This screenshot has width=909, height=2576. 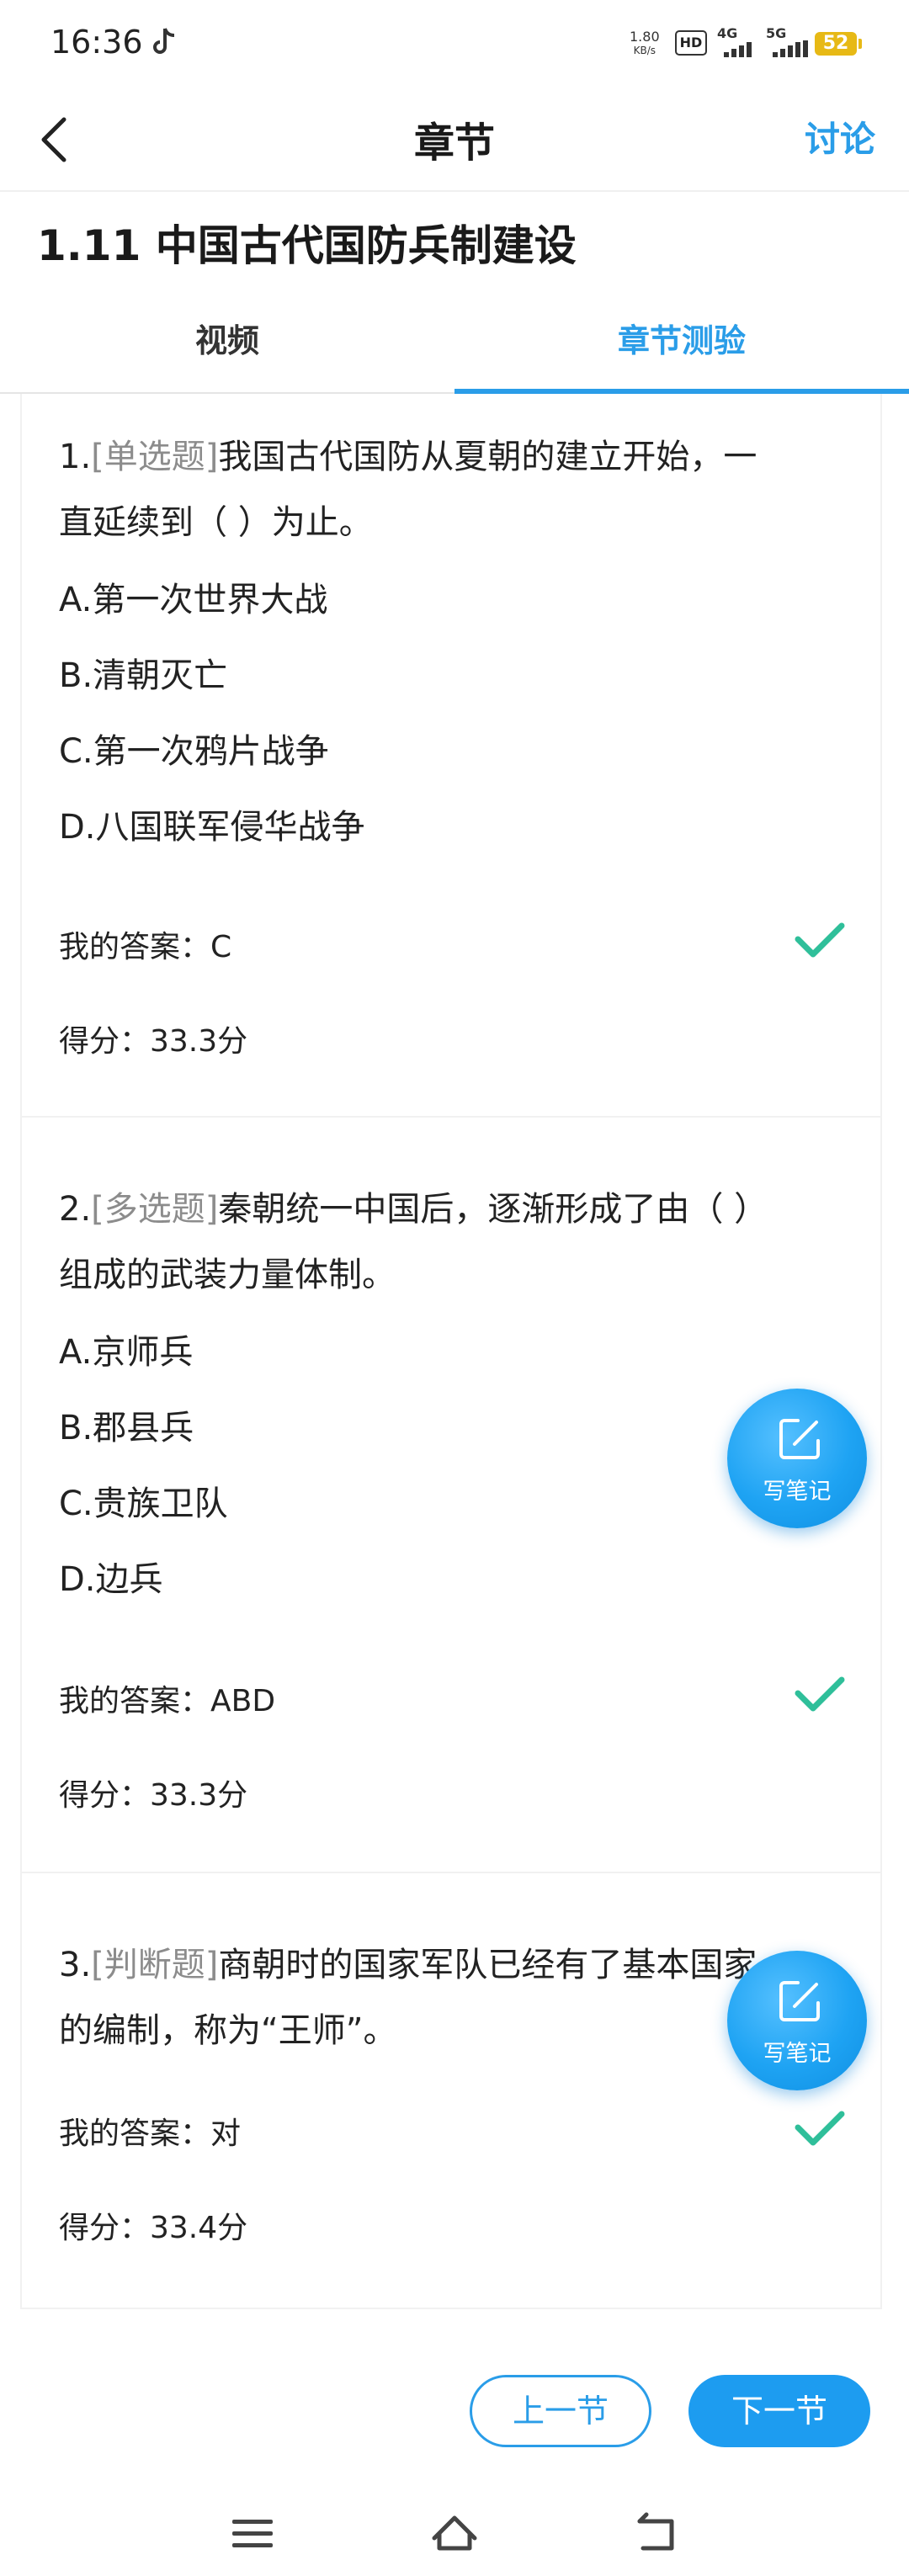 I want to click on question-text-line2: 直延续到（ ）为止。, so click(x=216, y=522).